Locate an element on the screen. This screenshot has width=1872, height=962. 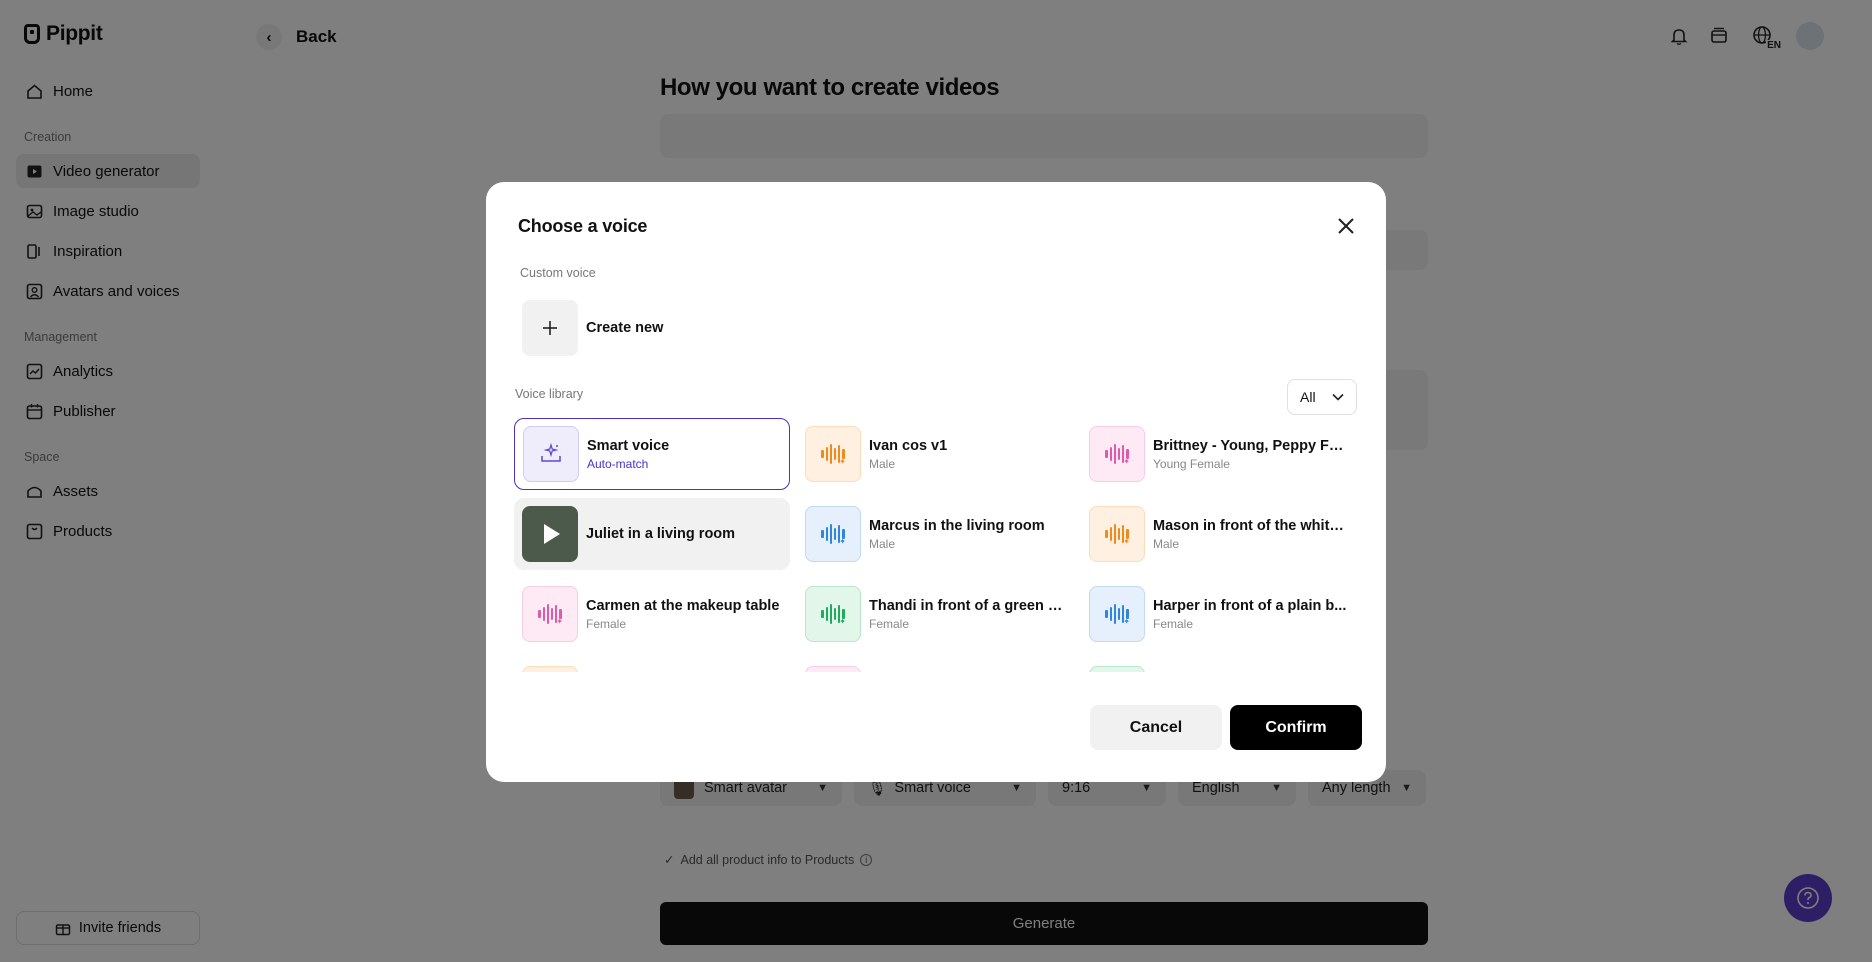
close-icon is located at coordinates (1346, 226).